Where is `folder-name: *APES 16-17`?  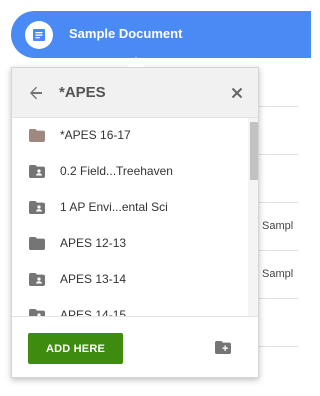 folder-name: *APES 16-17 is located at coordinates (95, 135).